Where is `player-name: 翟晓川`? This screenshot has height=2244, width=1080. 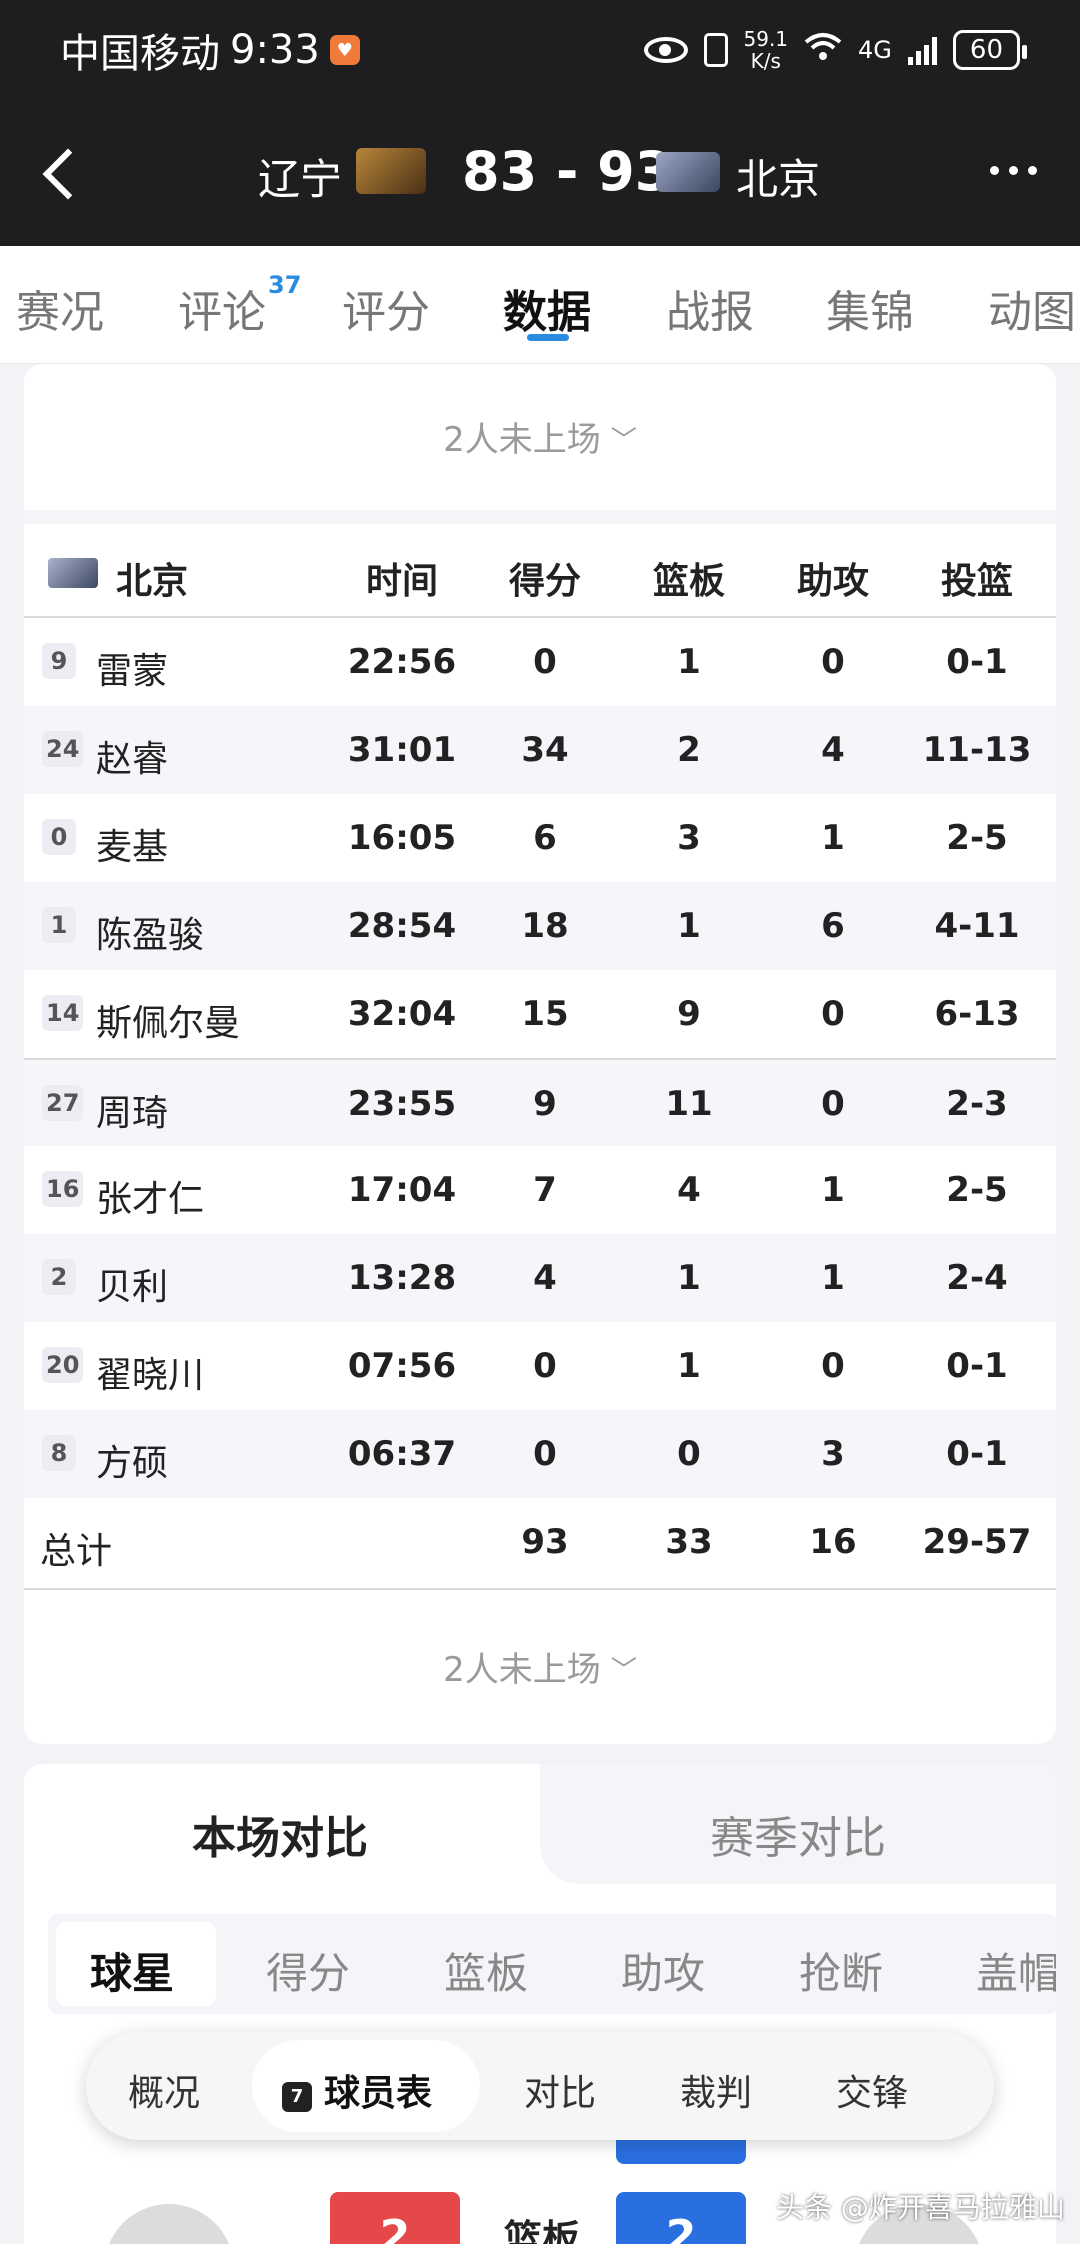 player-name: 翟晓川 is located at coordinates (150, 1372).